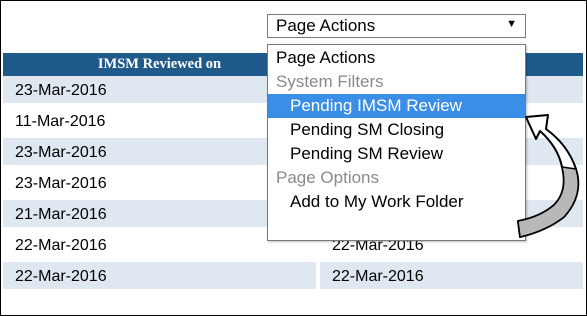 The image size is (587, 316). What do you see at coordinates (396, 154) in the screenshot?
I see `option-pending-sm-review: Pending SM Review` at bounding box center [396, 154].